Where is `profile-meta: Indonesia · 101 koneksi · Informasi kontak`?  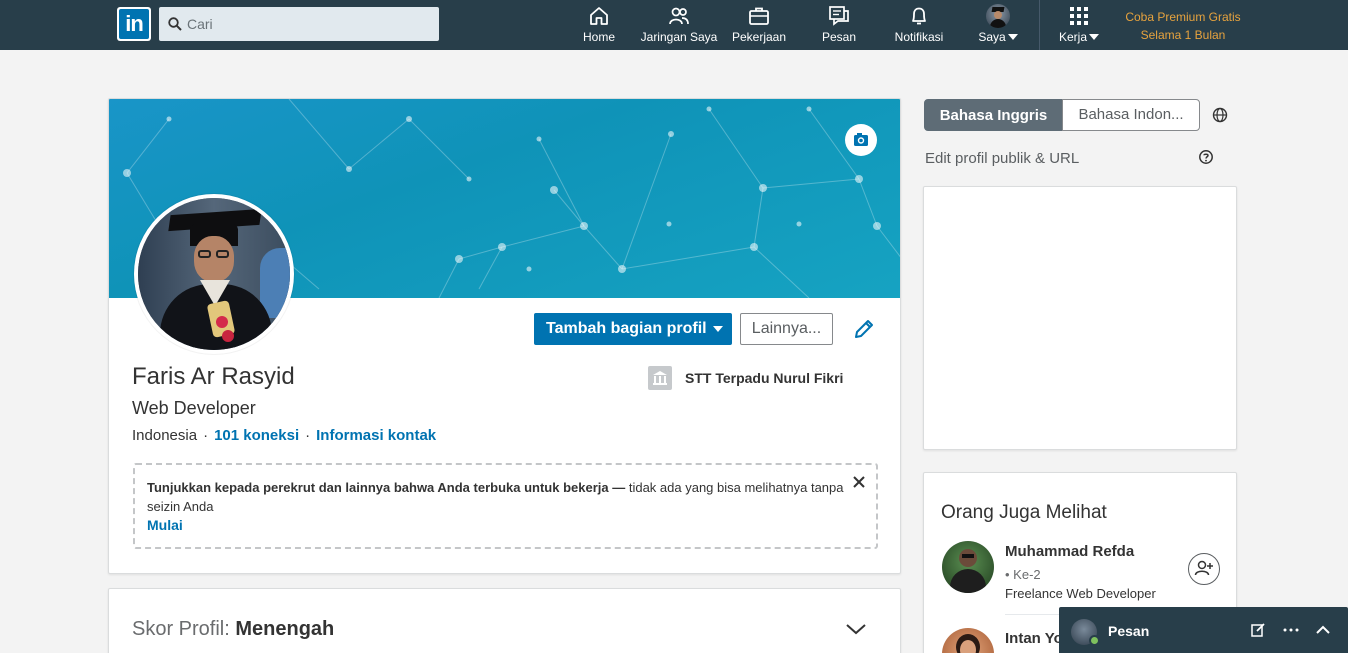
profile-meta: Indonesia · 101 koneksi · Informasi kontak is located at coordinates (284, 435).